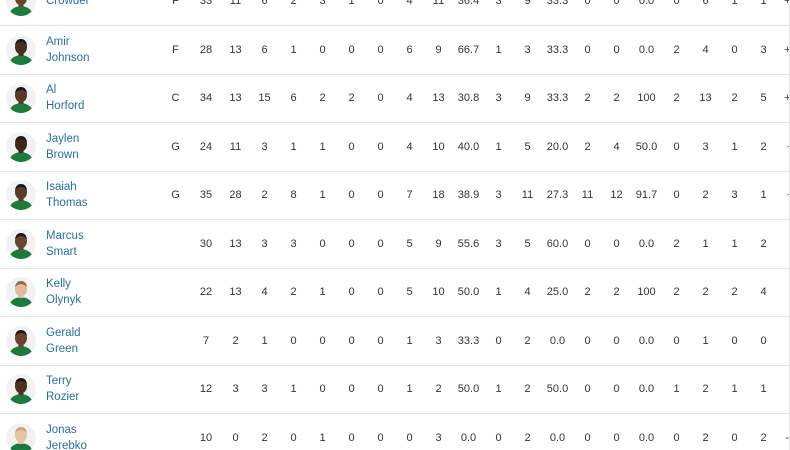 This screenshot has width=790, height=450. Describe the element at coordinates (557, 98) in the screenshot. I see `stat-cell: 33.3` at that location.